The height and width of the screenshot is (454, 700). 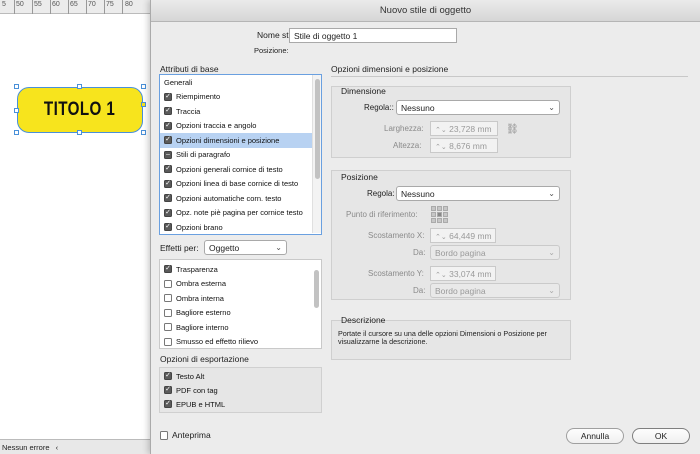 I want to click on selected-title-frame: TITOLO 1, so click(x=80, y=110).